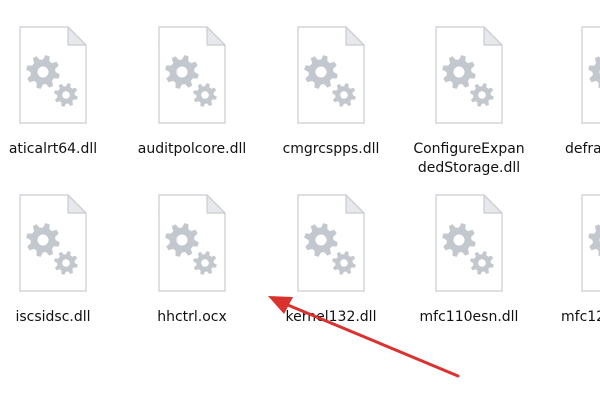 The image size is (600, 400). I want to click on file-item-hhctrl: hhctrl.ocx, so click(192, 278).